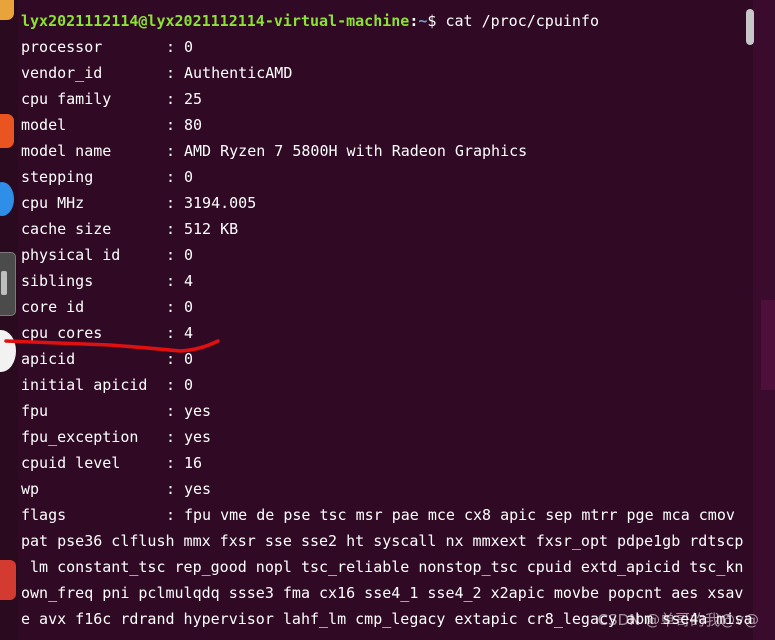  Describe the element at coordinates (53, 203) in the screenshot. I see `field-key: cpu MHz` at that location.